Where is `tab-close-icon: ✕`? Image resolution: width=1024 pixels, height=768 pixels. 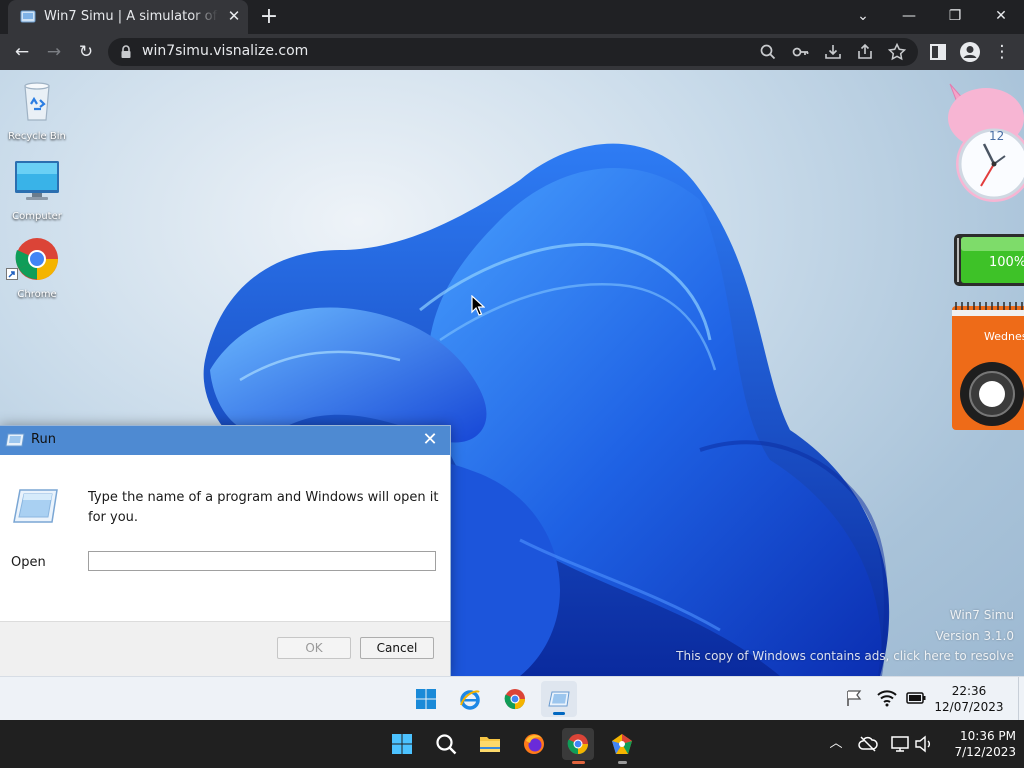
tab-close-icon: ✕ is located at coordinates (234, 16).